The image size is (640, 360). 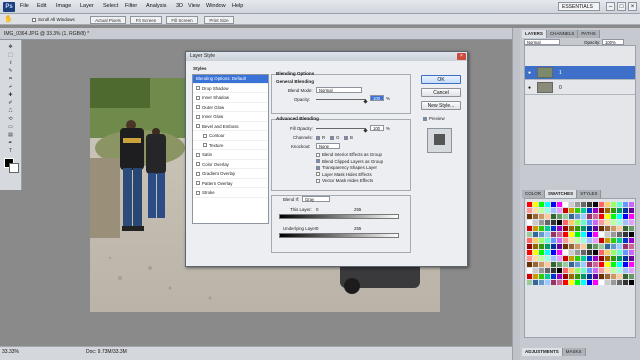 I want to click on preview-option: Preview, so click(x=434, y=118).